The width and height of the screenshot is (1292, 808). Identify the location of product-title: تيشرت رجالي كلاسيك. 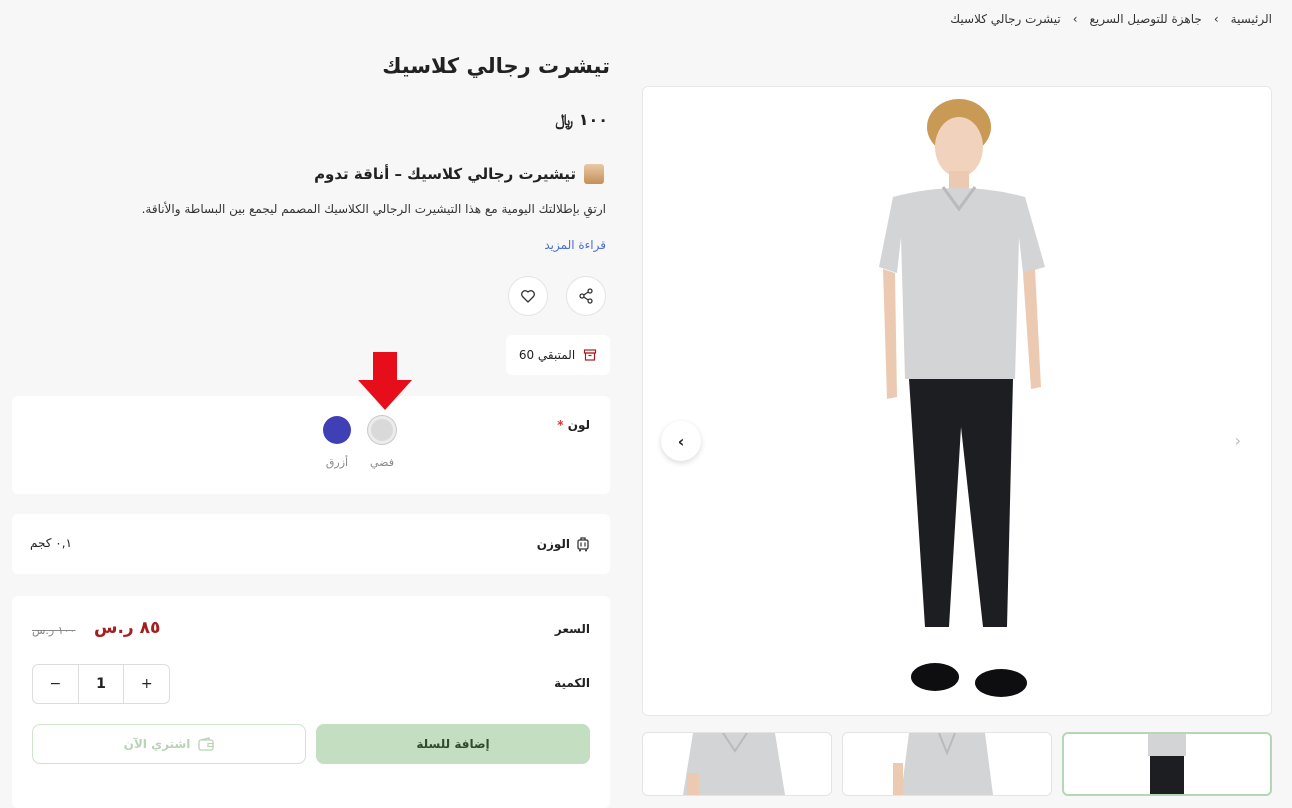
(496, 66).